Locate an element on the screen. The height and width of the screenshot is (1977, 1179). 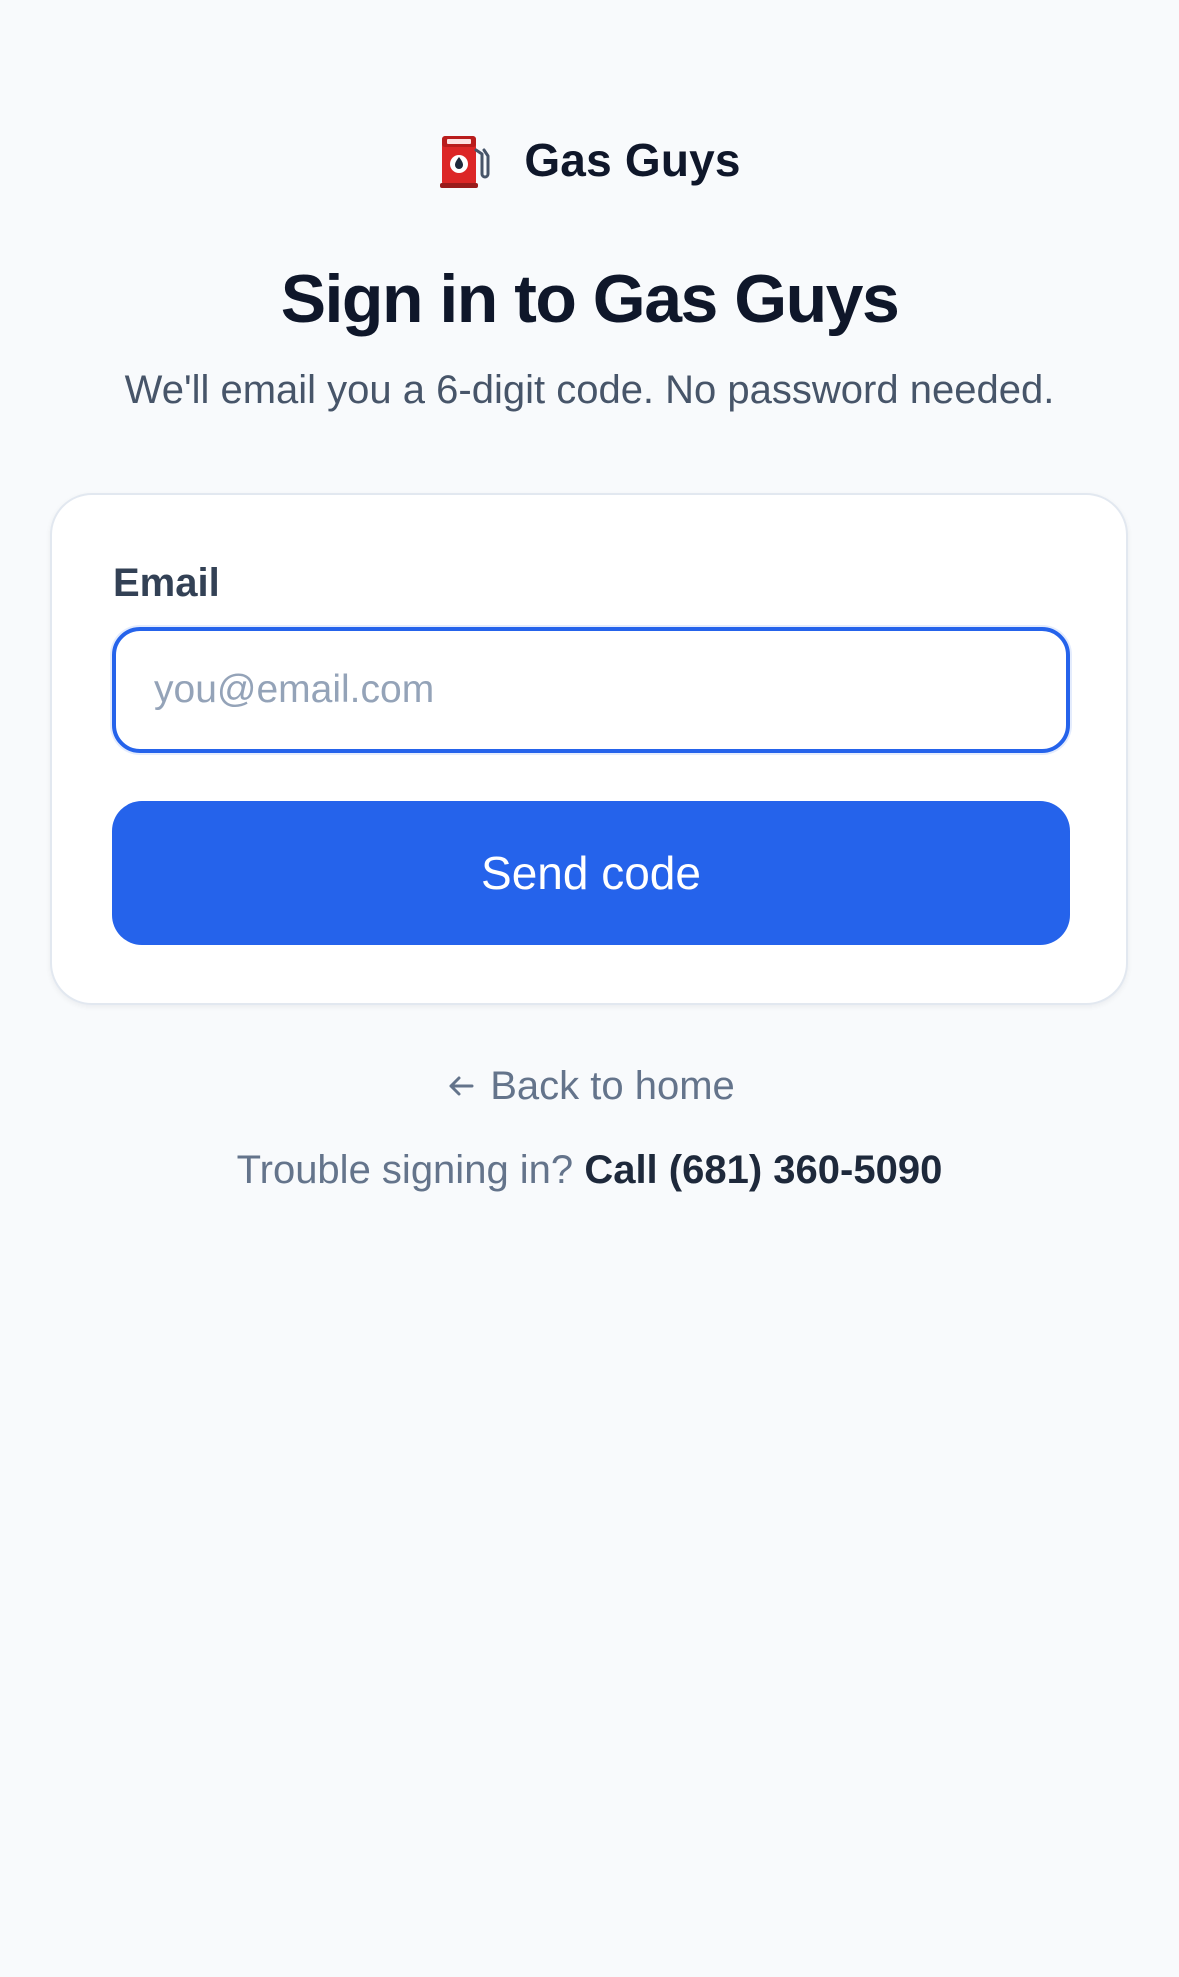
back-to-home-link: Back to home is located at coordinates (589, 1086).